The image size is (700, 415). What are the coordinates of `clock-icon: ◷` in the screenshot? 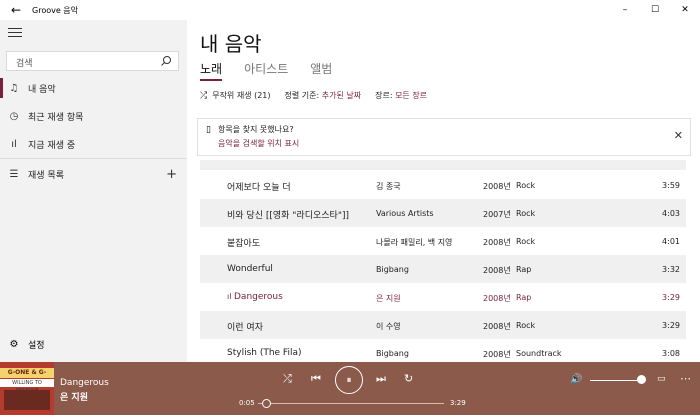 It's located at (14, 116).